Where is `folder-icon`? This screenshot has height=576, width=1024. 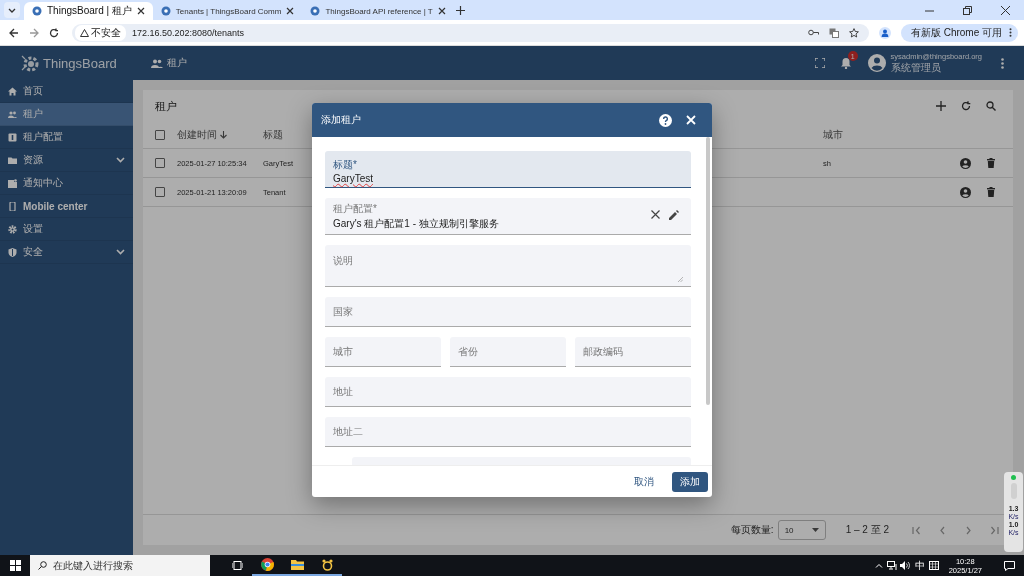
folder-icon is located at coordinates (12, 160).